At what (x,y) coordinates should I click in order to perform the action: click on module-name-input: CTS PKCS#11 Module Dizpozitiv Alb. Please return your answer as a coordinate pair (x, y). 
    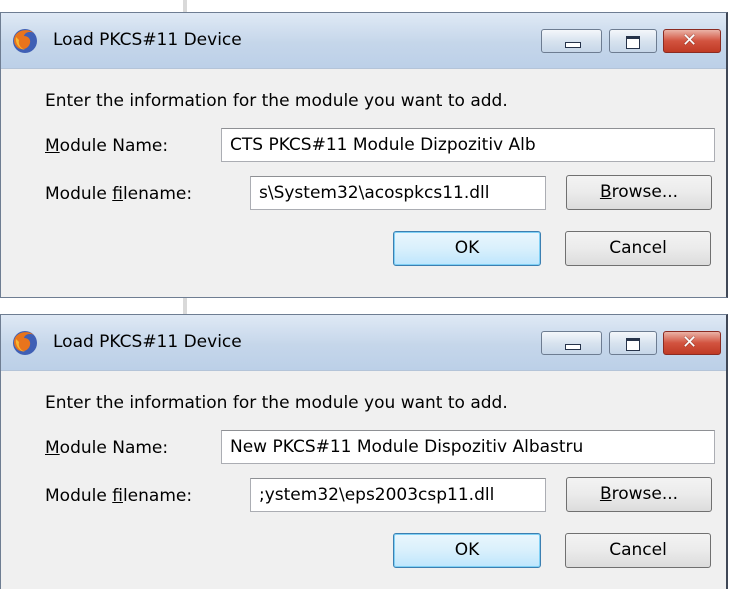
    Looking at the image, I should click on (468, 145).